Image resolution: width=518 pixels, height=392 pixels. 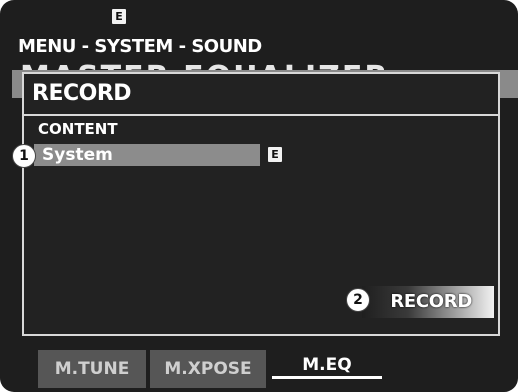 What do you see at coordinates (147, 155) in the screenshot?
I see `content-select: System` at bounding box center [147, 155].